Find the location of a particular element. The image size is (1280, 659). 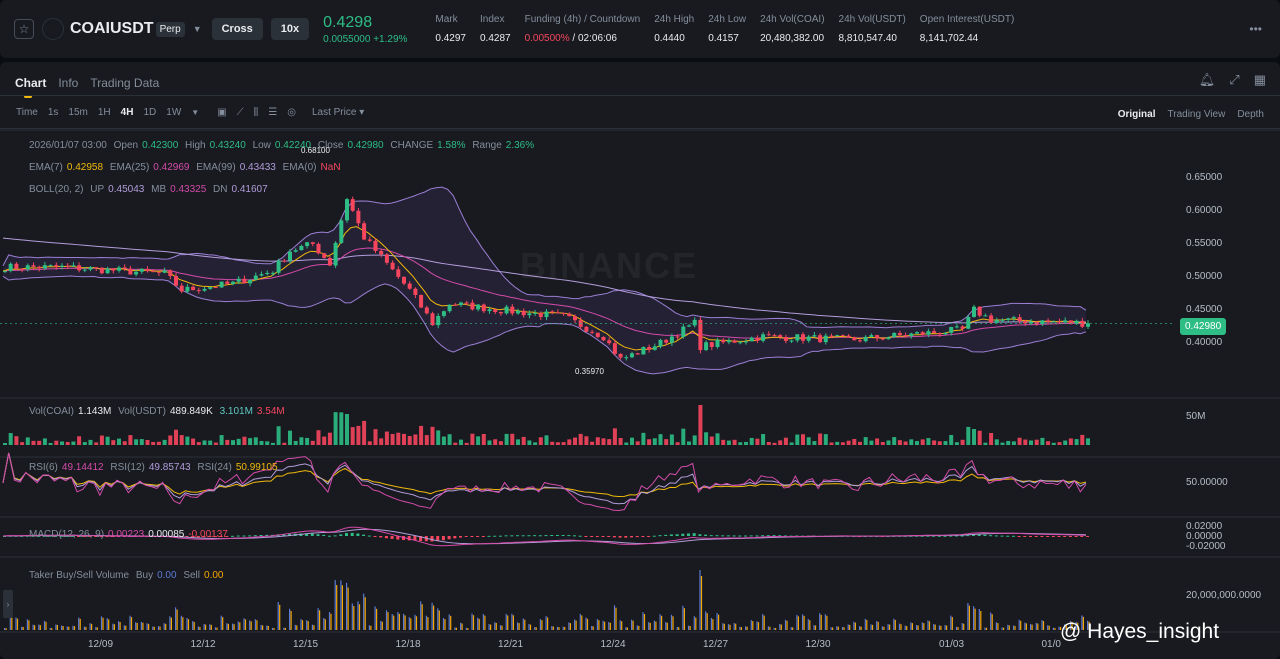

legend-label: MACD(12, 26, 9) is located at coordinates (67, 534).